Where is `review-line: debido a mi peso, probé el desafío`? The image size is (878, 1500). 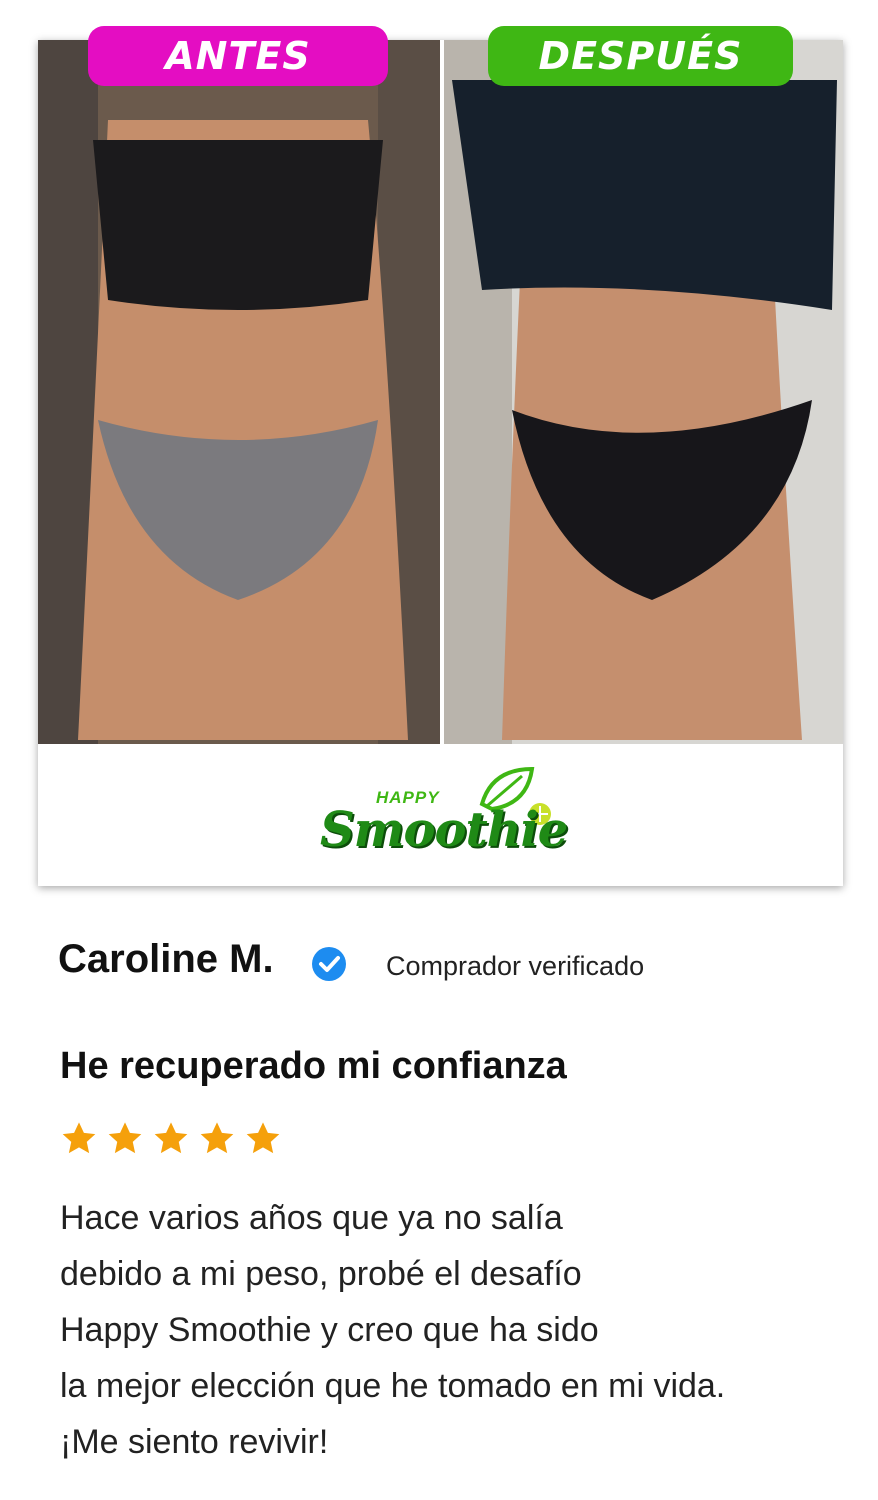 review-line: debido a mi peso, probé el desafío is located at coordinates (321, 1274).